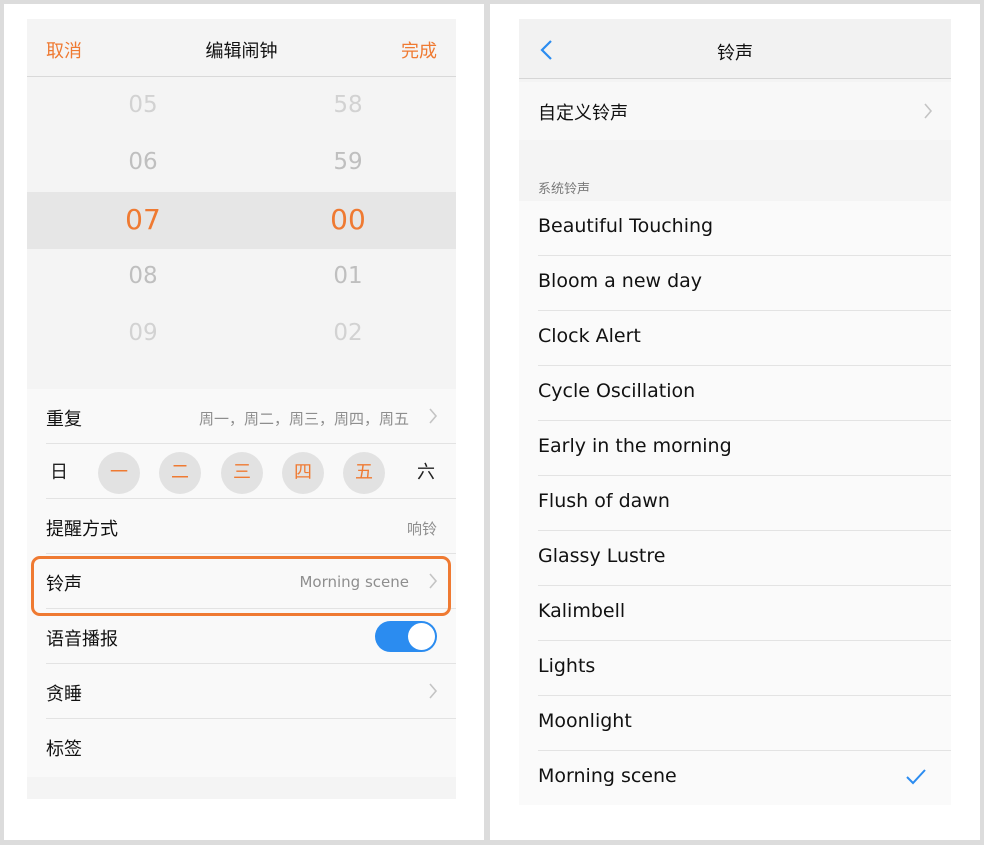  Describe the element at coordinates (735, 283) in the screenshot. I see `ringtone-item: Bloom a new day` at that location.